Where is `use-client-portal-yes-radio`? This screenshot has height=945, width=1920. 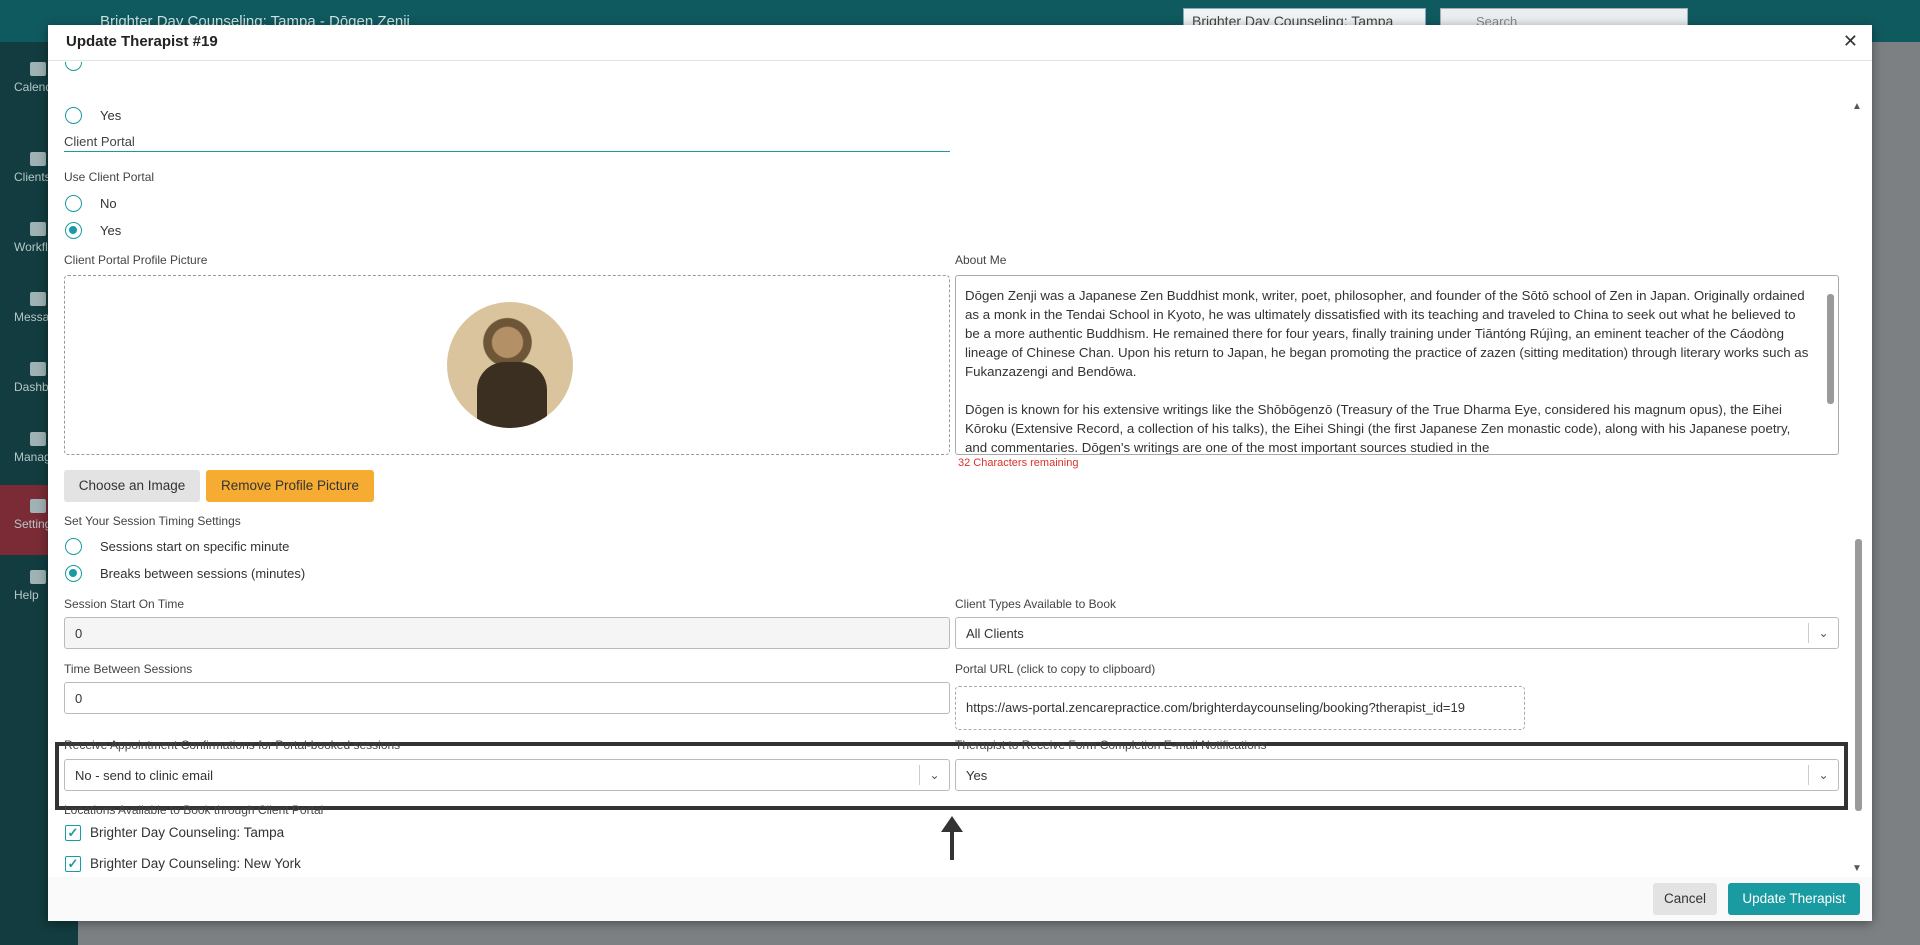 use-client-portal-yes-radio is located at coordinates (73, 230).